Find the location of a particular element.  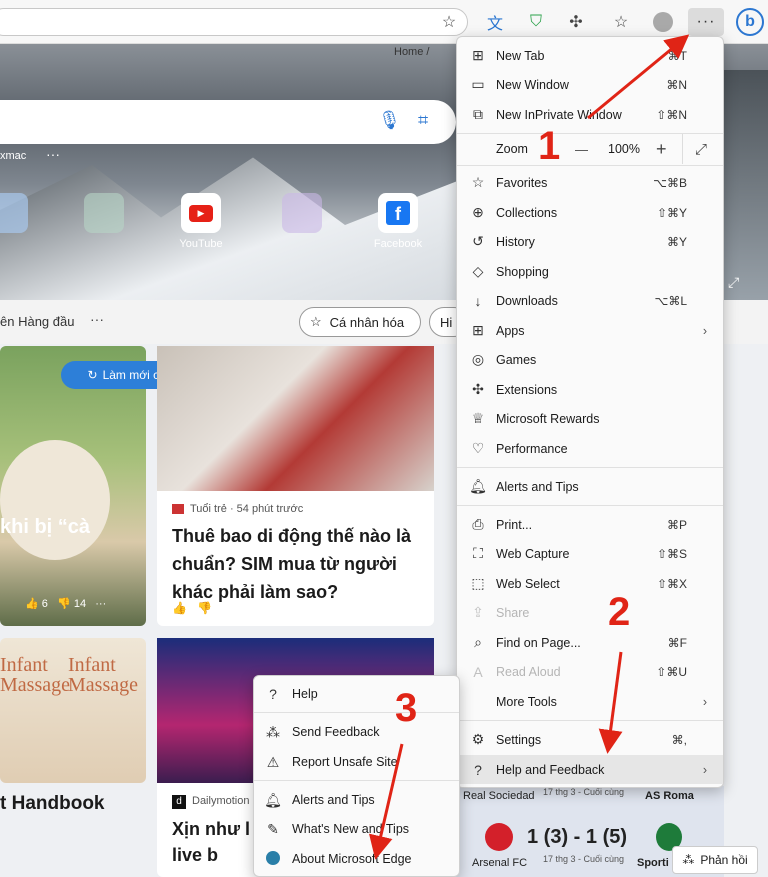

step-number-1: 1 is located at coordinates (549, 146).